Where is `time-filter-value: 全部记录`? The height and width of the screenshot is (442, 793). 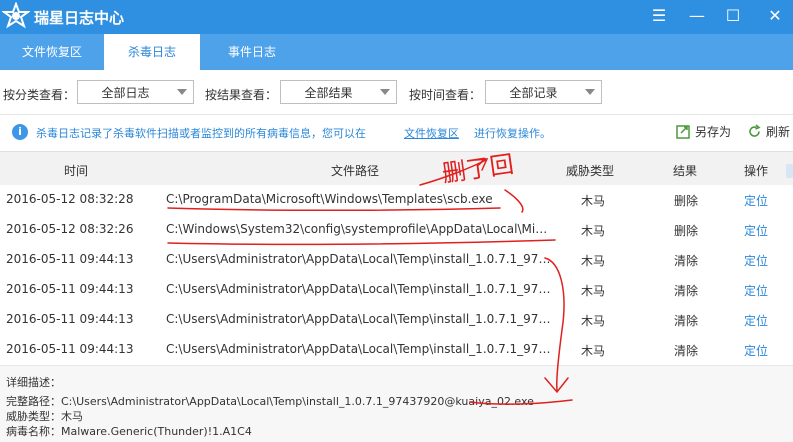 time-filter-value: 全部记录 is located at coordinates (533, 93).